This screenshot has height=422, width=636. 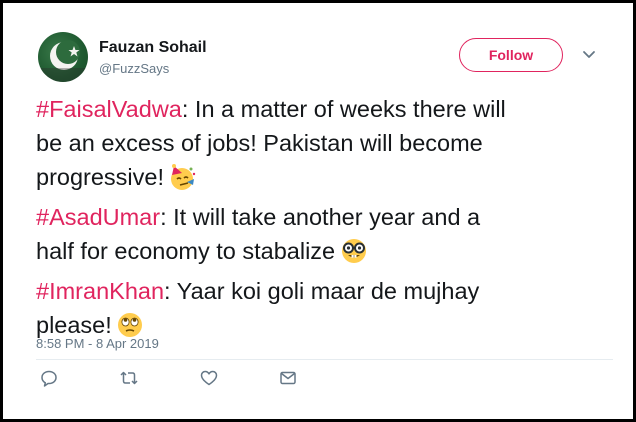 I want to click on hashtag-link: #AsadUmar, so click(x=98, y=217).